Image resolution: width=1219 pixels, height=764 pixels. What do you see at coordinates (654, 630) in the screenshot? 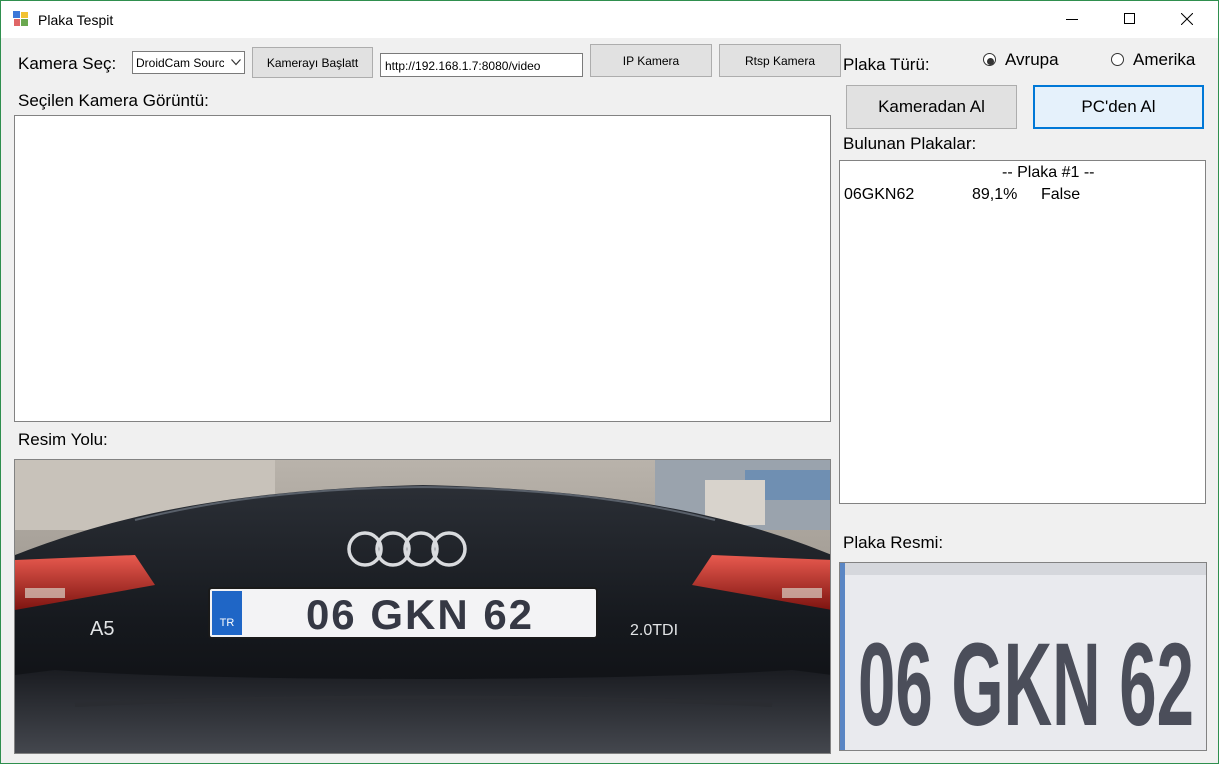
I see `car-engine-badge: 2.0TDI` at bounding box center [654, 630].